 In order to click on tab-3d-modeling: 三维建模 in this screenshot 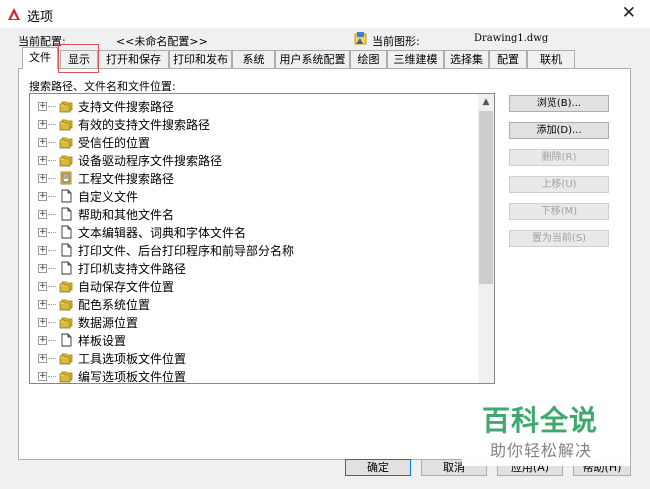, I will do `click(415, 59)`.